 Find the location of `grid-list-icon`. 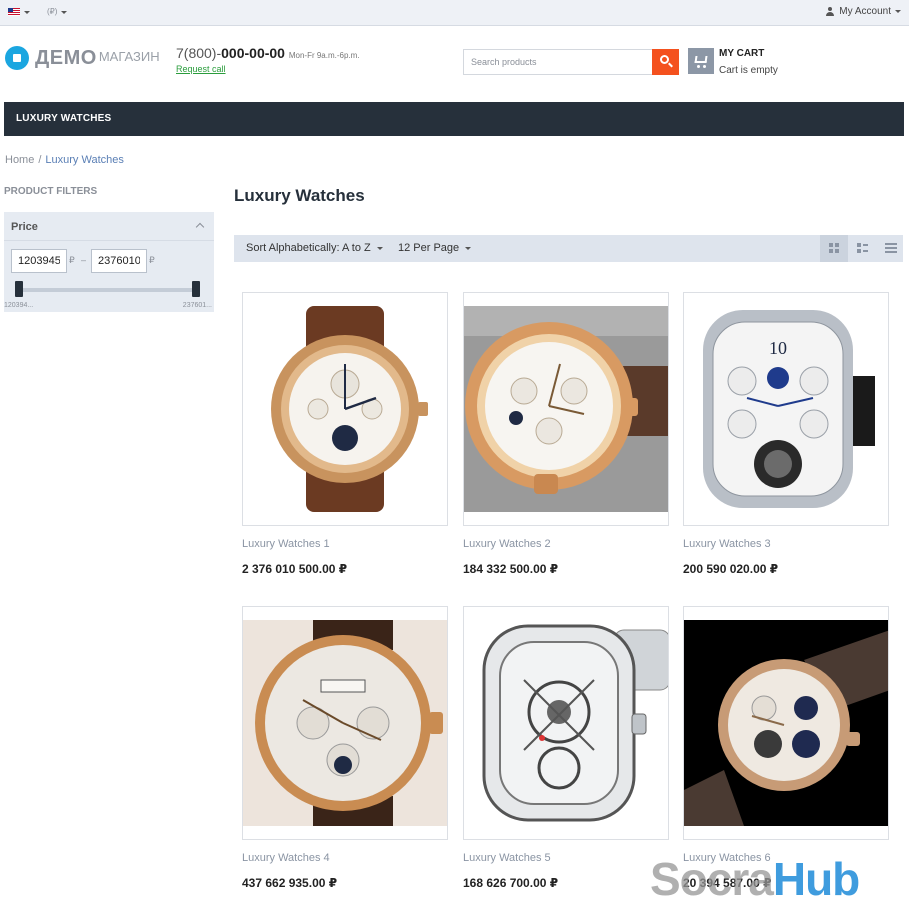

grid-list-icon is located at coordinates (862, 248).